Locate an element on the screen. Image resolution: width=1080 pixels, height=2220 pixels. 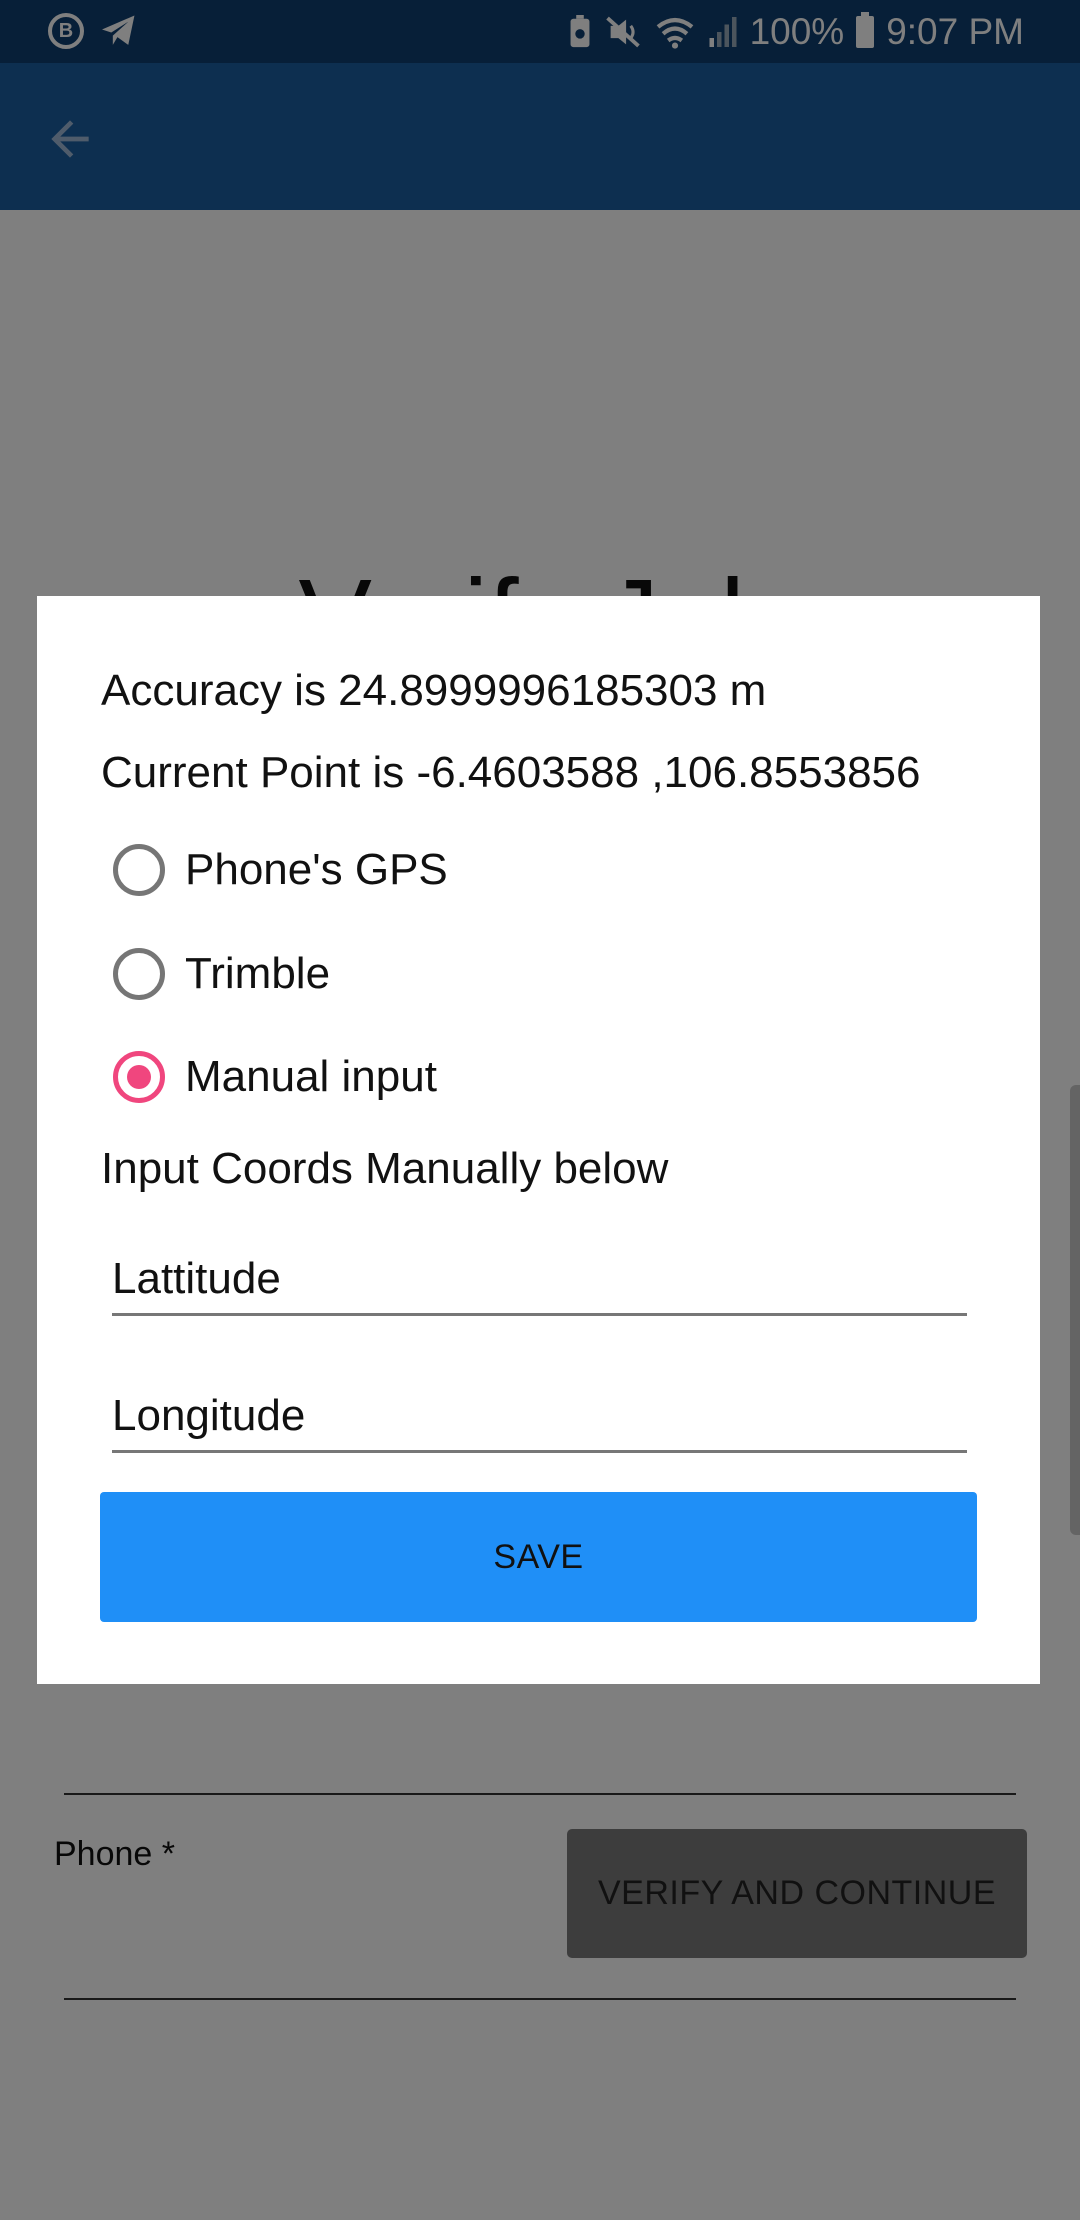
radio-button-checked is located at coordinates (139, 1077).